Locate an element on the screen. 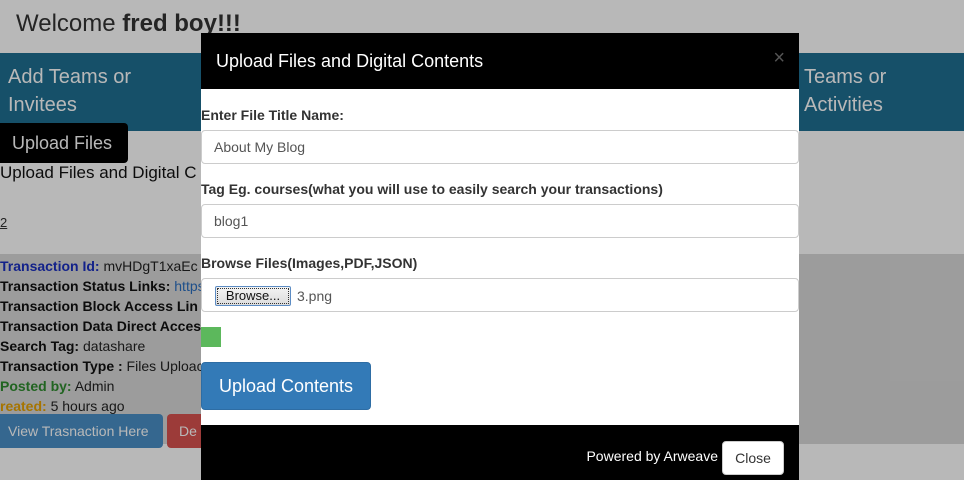 This screenshot has height=480, width=964. upload-progress-bar is located at coordinates (500, 337).